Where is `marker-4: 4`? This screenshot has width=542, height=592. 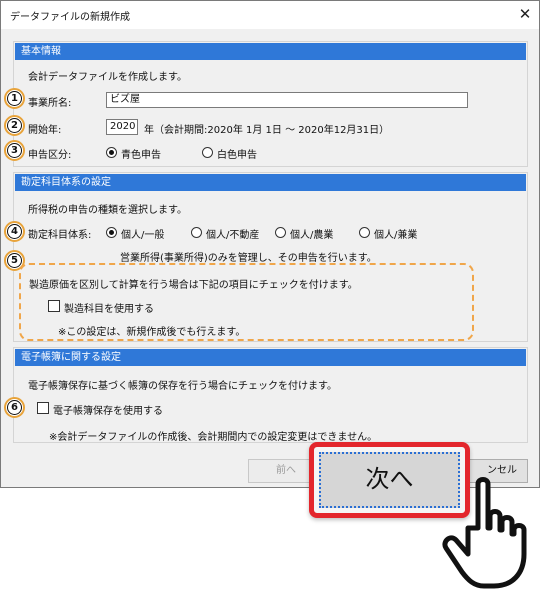
marker-4: 4 is located at coordinates (14, 231).